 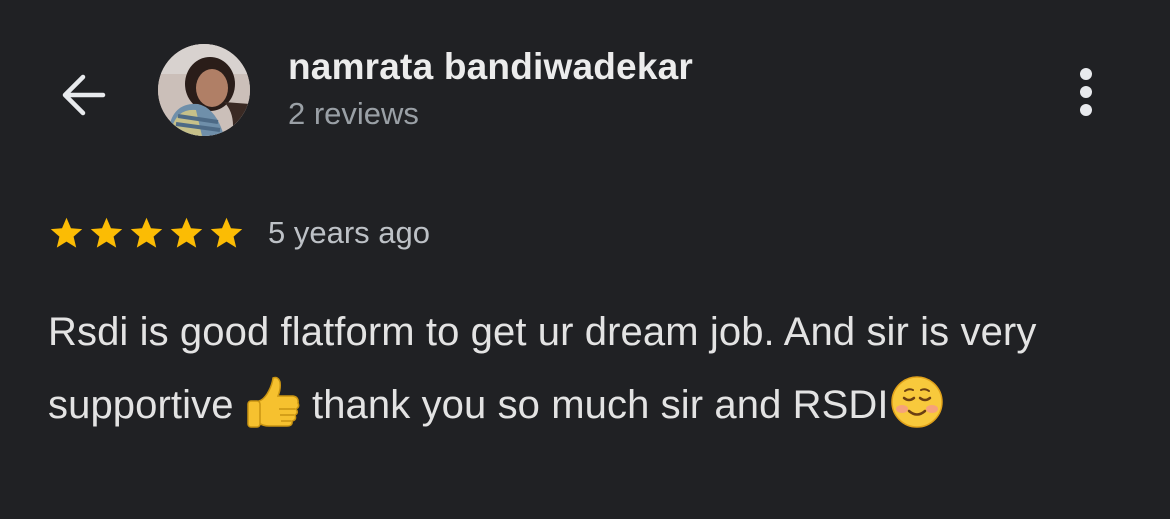 What do you see at coordinates (349, 232) in the screenshot?
I see `review-date: 5 years ago` at bounding box center [349, 232].